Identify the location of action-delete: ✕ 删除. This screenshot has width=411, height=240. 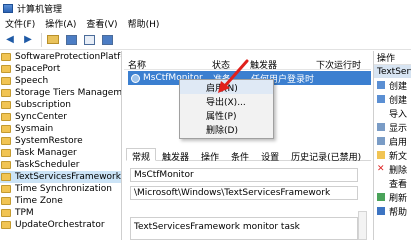
(392, 169).